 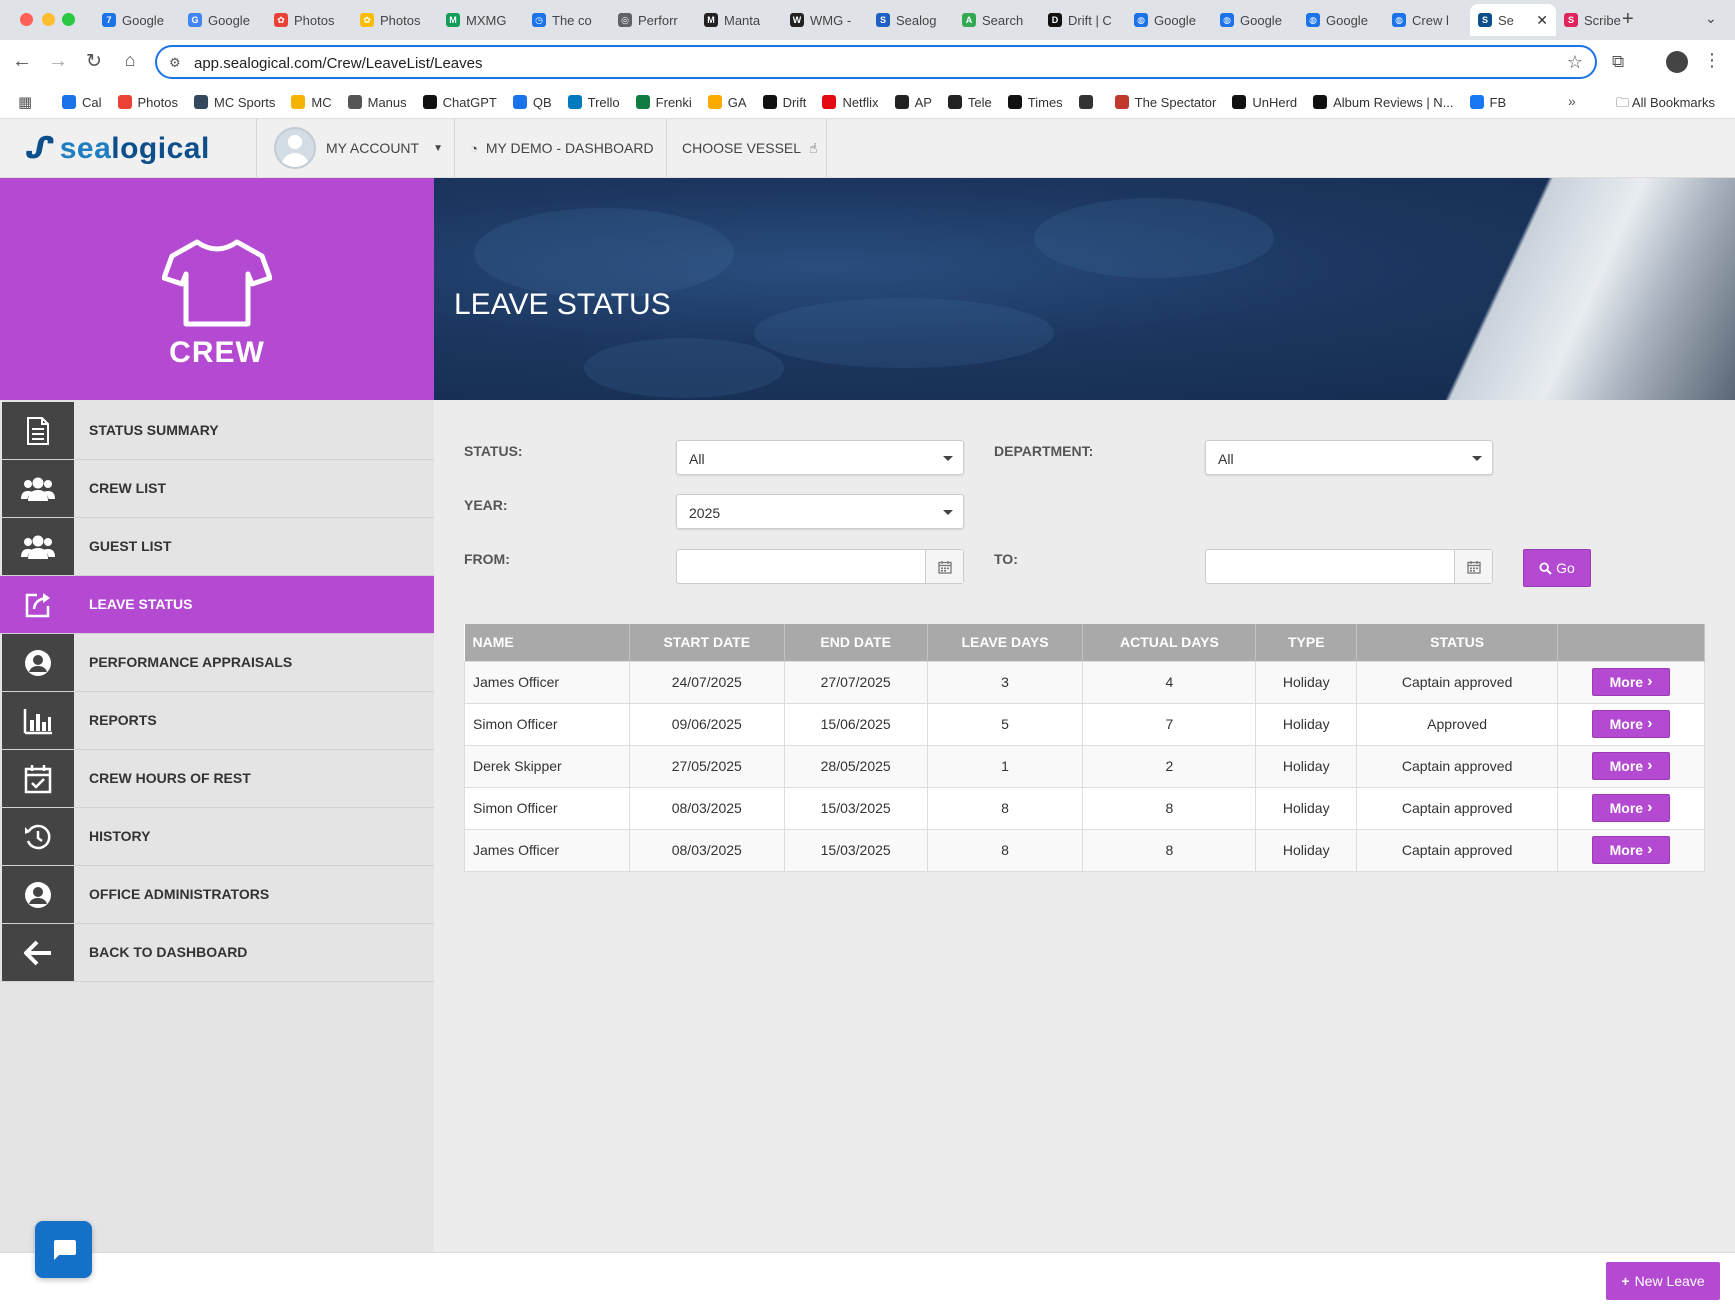 I want to click on browser-tab: M Manta, so click(x=739, y=20).